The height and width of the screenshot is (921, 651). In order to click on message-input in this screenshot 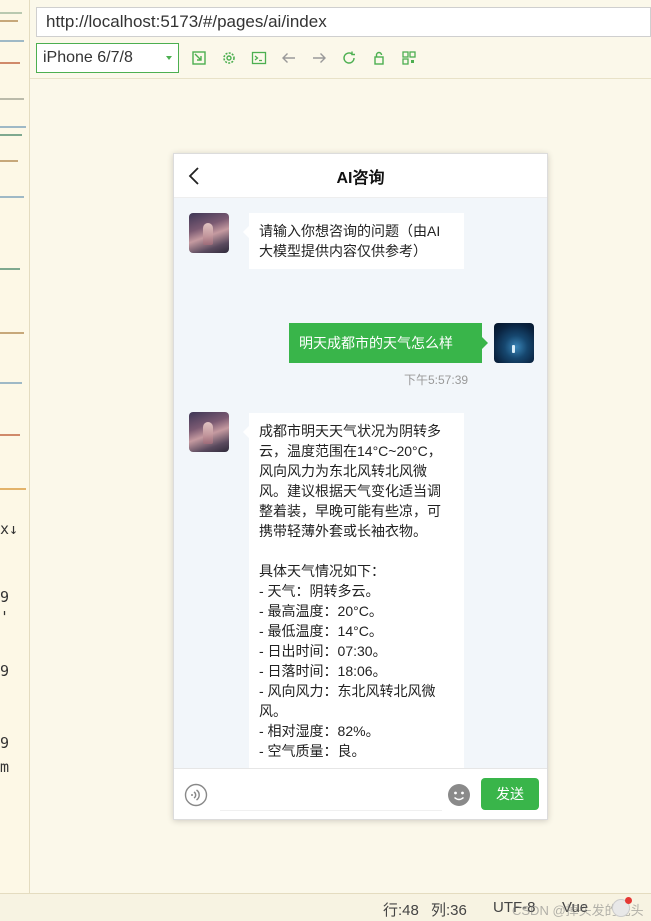, I will do `click(331, 795)`.